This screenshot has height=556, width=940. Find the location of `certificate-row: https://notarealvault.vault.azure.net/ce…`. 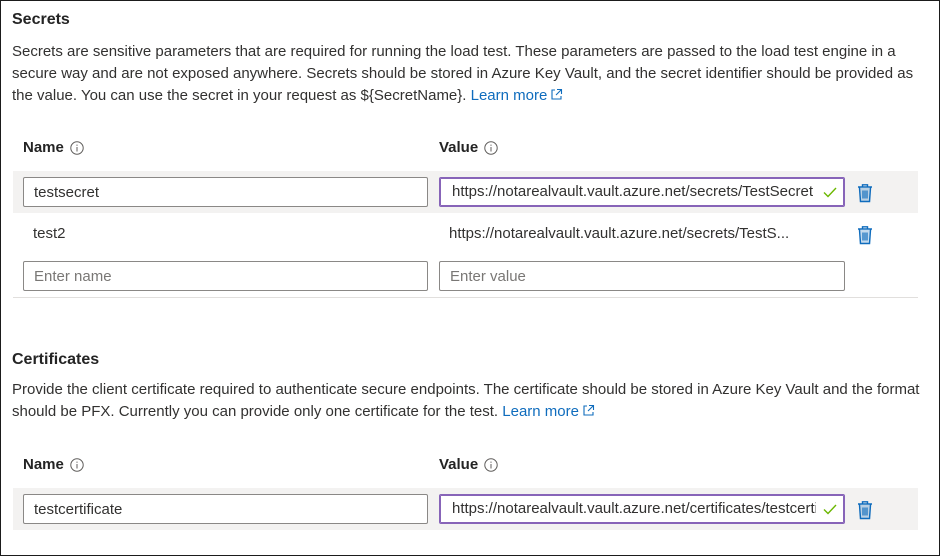

certificate-row: https://notarealvault.vault.azure.net/ce… is located at coordinates (465, 509).